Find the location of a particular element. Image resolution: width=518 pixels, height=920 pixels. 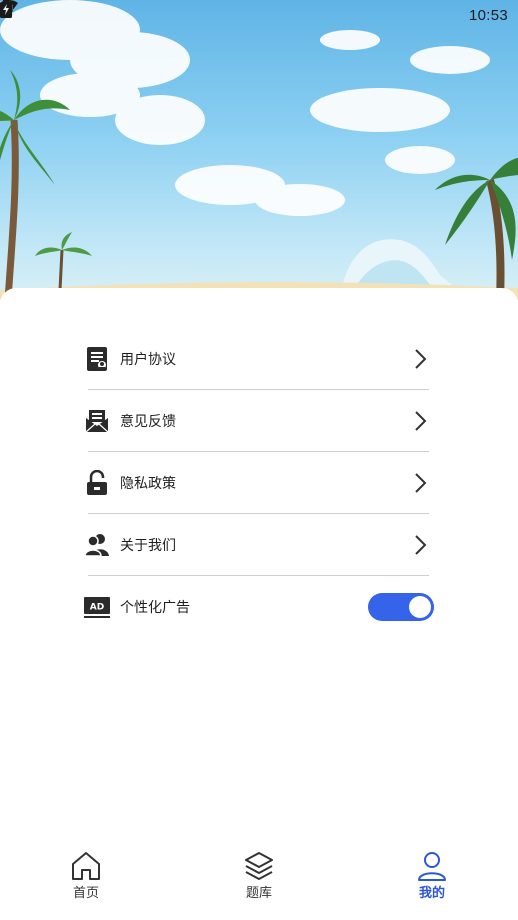

status-bar: 10:53 is located at coordinates (259, 15).